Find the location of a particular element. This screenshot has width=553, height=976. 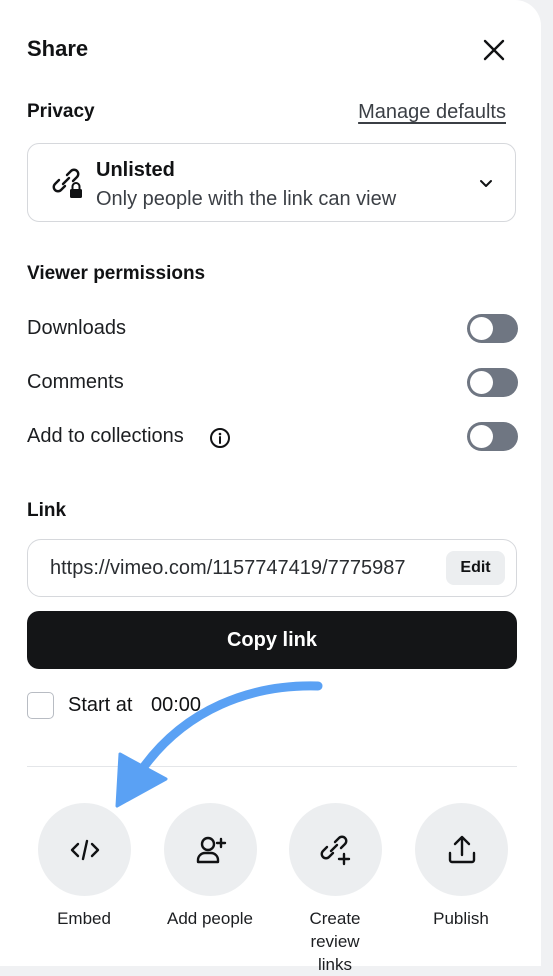

panel-title: Share is located at coordinates (58, 48).